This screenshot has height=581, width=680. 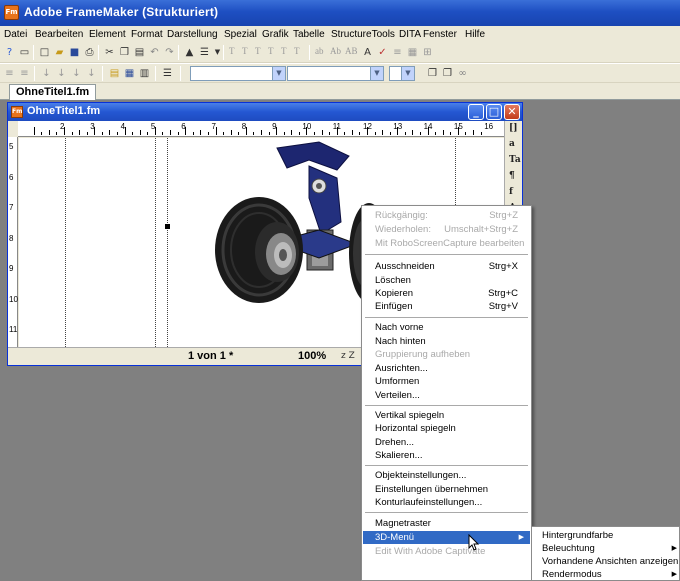 I want to click on menu-fenster: Fenster, so click(x=440, y=34).